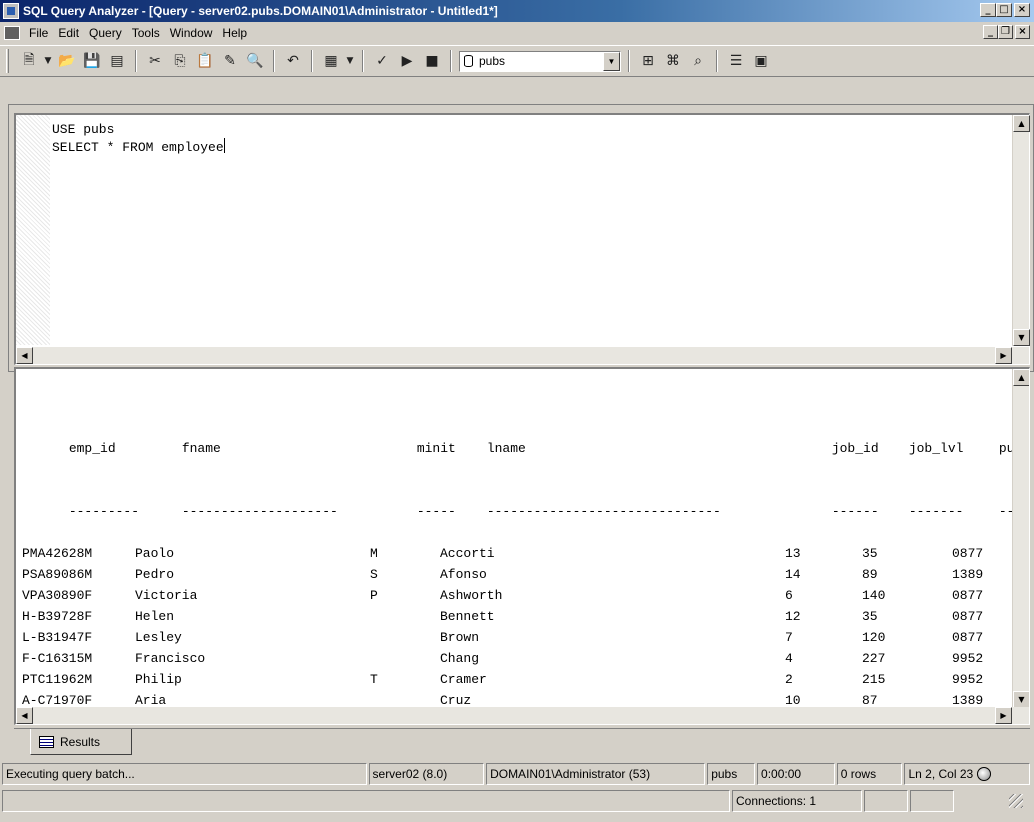  Describe the element at coordinates (78, 574) in the screenshot. I see `result-cell-emp_id: PSA89086M` at that location.